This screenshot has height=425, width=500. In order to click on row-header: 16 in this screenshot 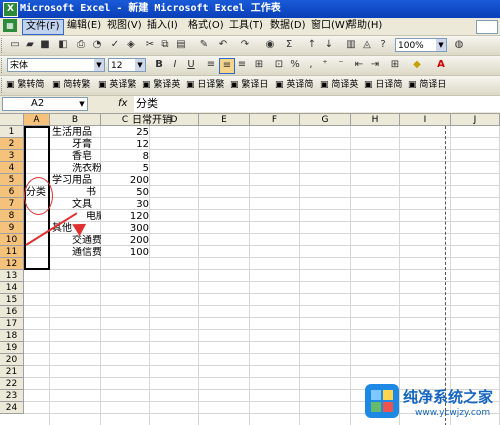, I will do `click(12, 312)`.